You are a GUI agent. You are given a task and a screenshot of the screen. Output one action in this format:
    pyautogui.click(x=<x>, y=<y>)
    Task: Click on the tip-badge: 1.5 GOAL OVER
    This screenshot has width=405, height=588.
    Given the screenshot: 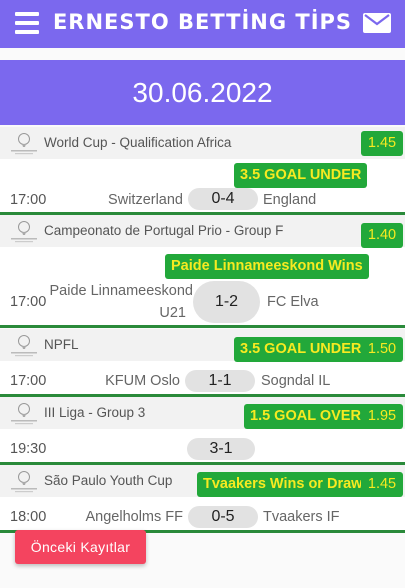 What is the action you would take?
    pyautogui.click(x=305, y=416)
    